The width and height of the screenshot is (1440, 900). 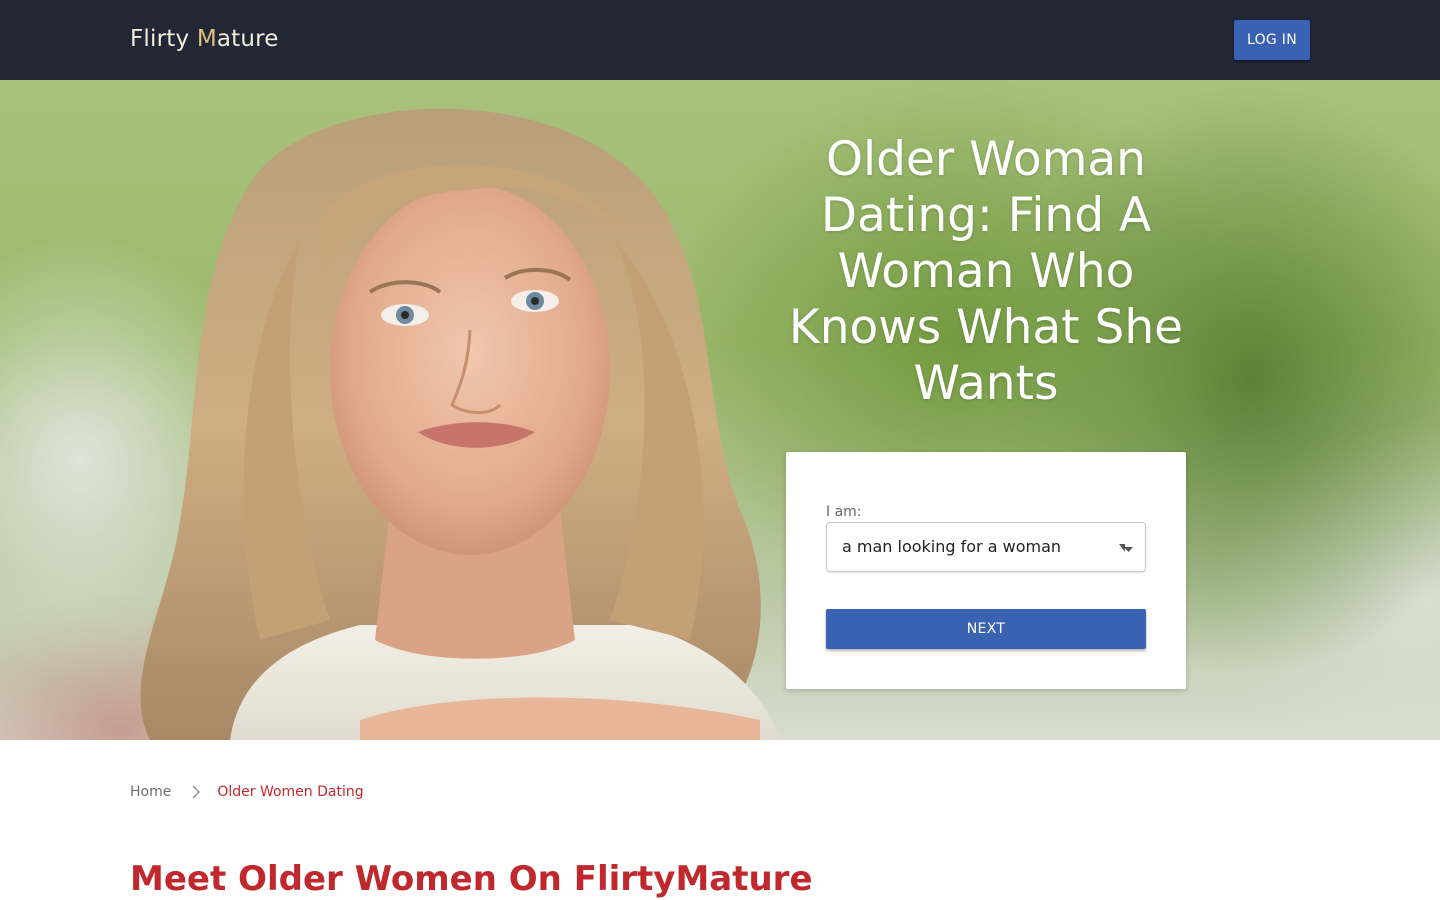 What do you see at coordinates (1272, 40) in the screenshot?
I see `login-button: LOG IN` at bounding box center [1272, 40].